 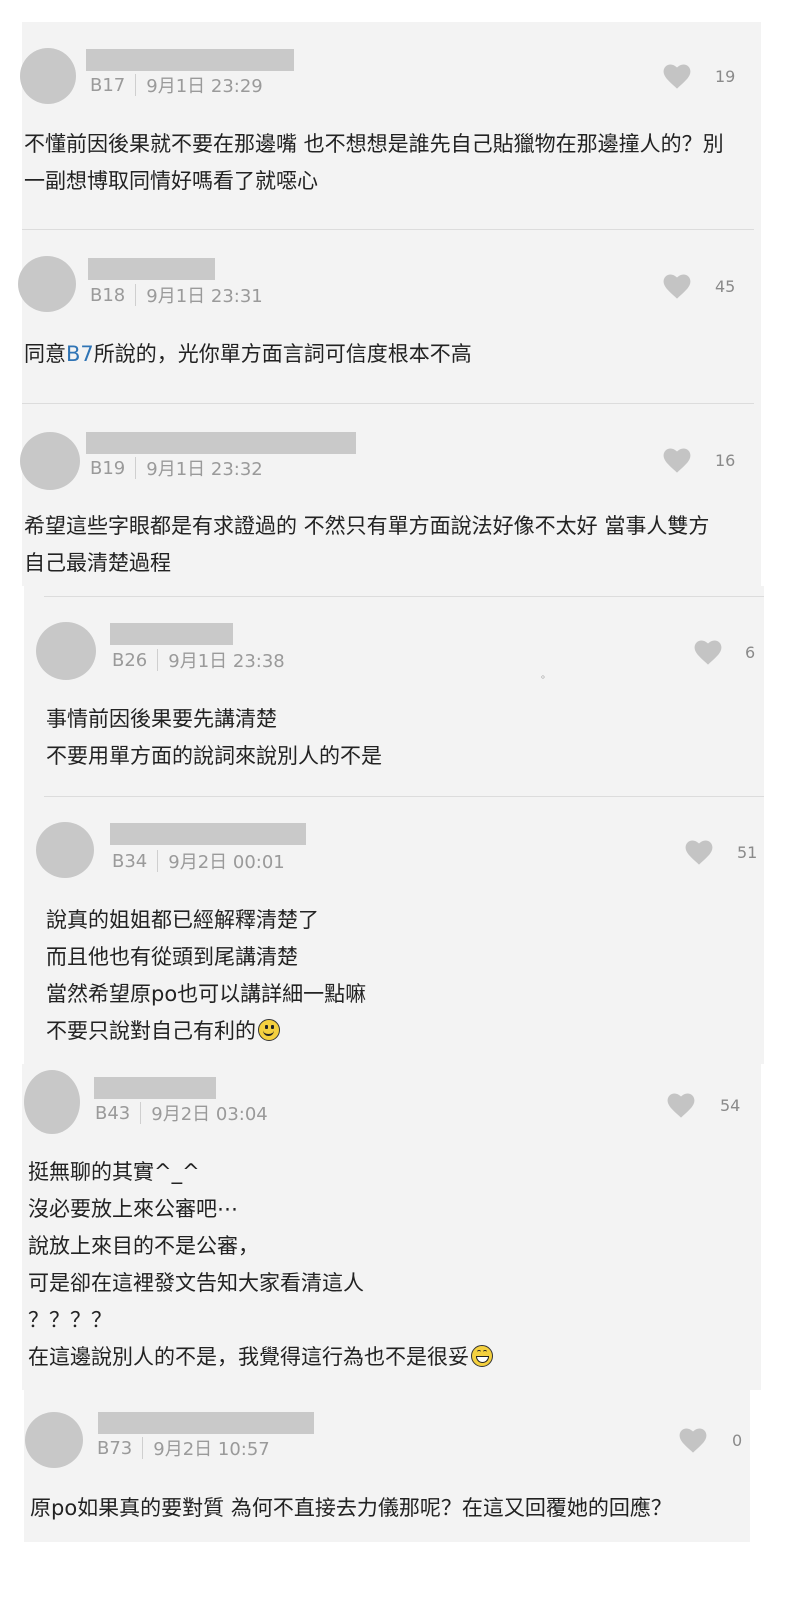 What do you see at coordinates (546, 675) in the screenshot?
I see `stray-mark: 。` at bounding box center [546, 675].